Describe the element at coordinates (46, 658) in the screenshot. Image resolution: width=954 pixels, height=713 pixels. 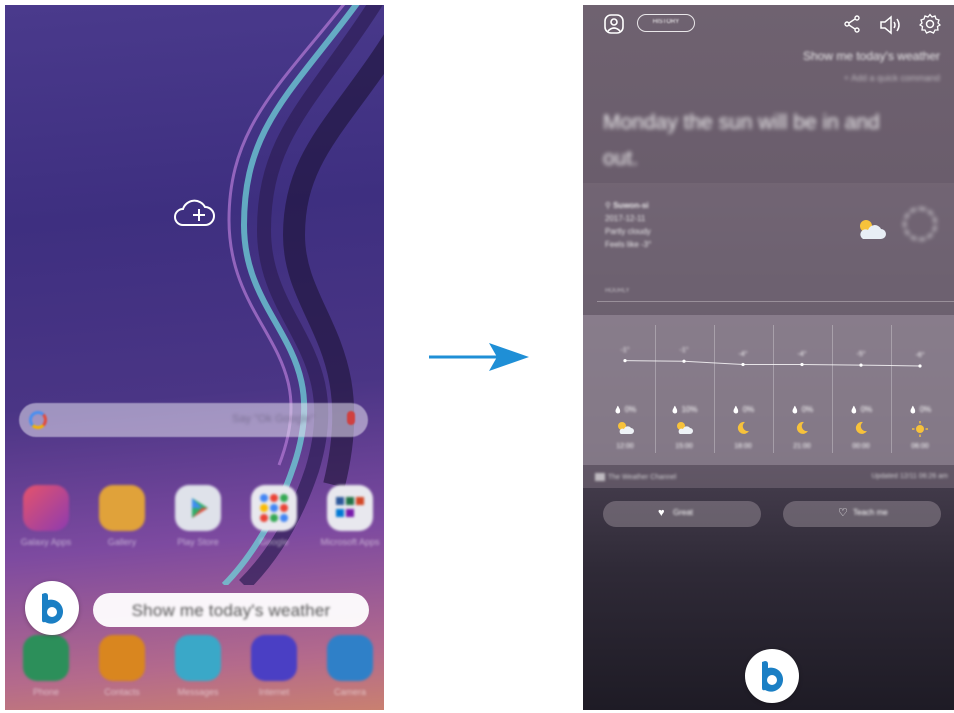
I see `phone-icon` at that location.